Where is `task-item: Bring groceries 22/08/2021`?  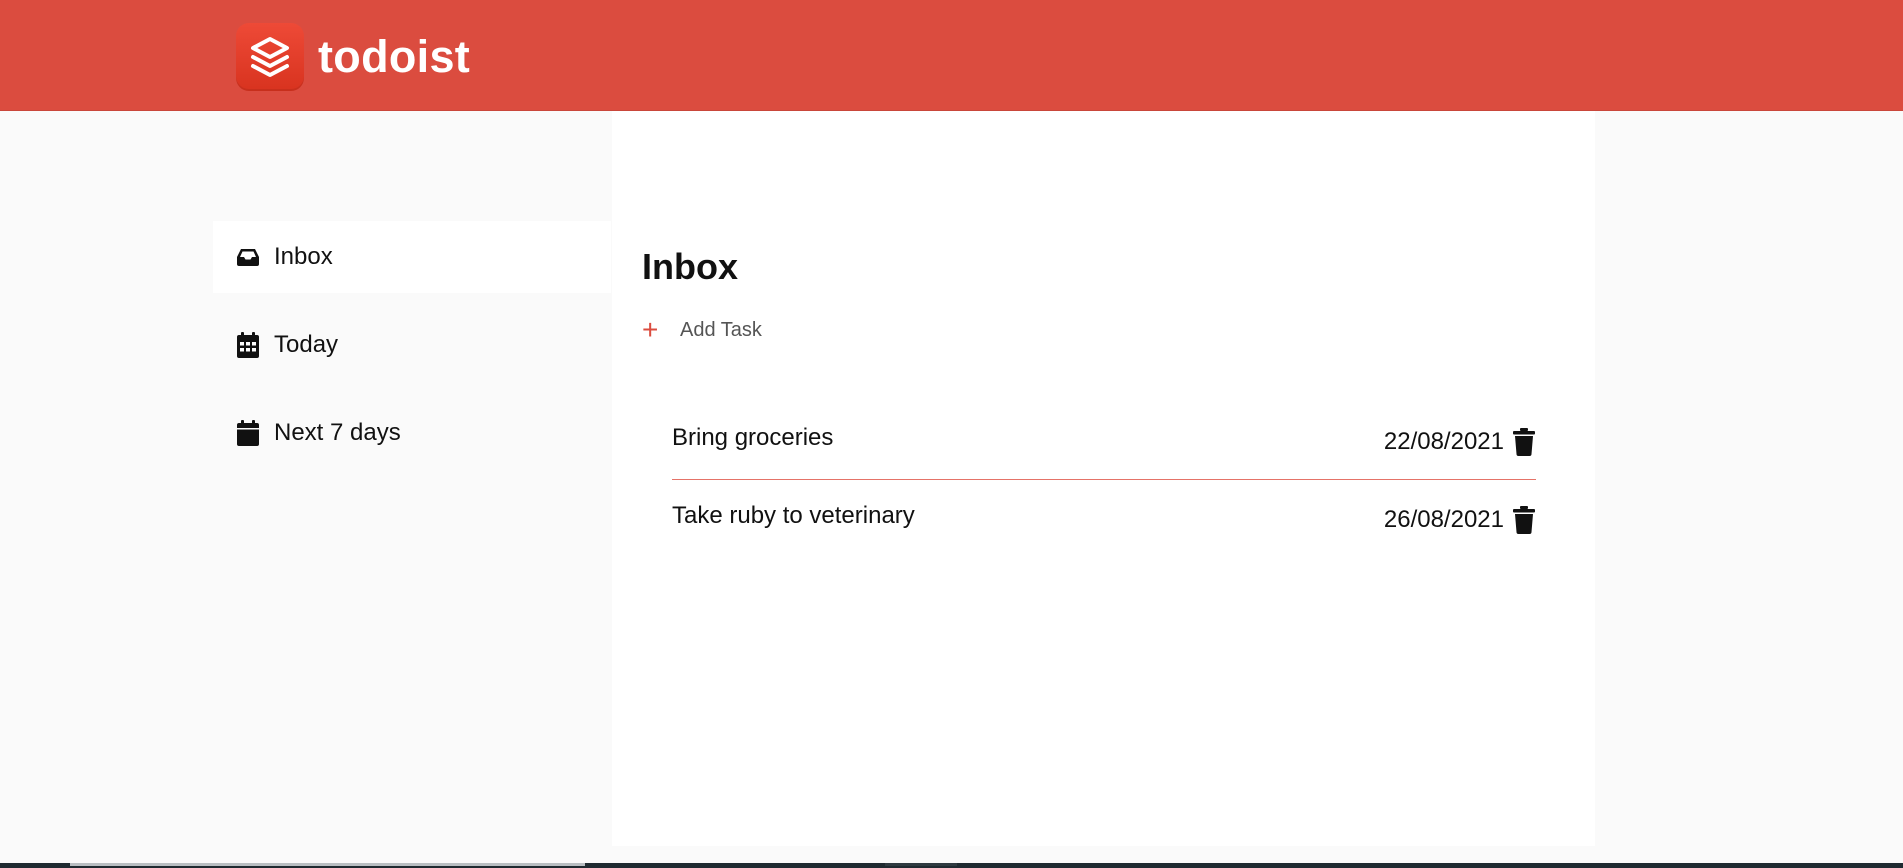
task-item: Bring groceries 22/08/2021 is located at coordinates (1104, 441).